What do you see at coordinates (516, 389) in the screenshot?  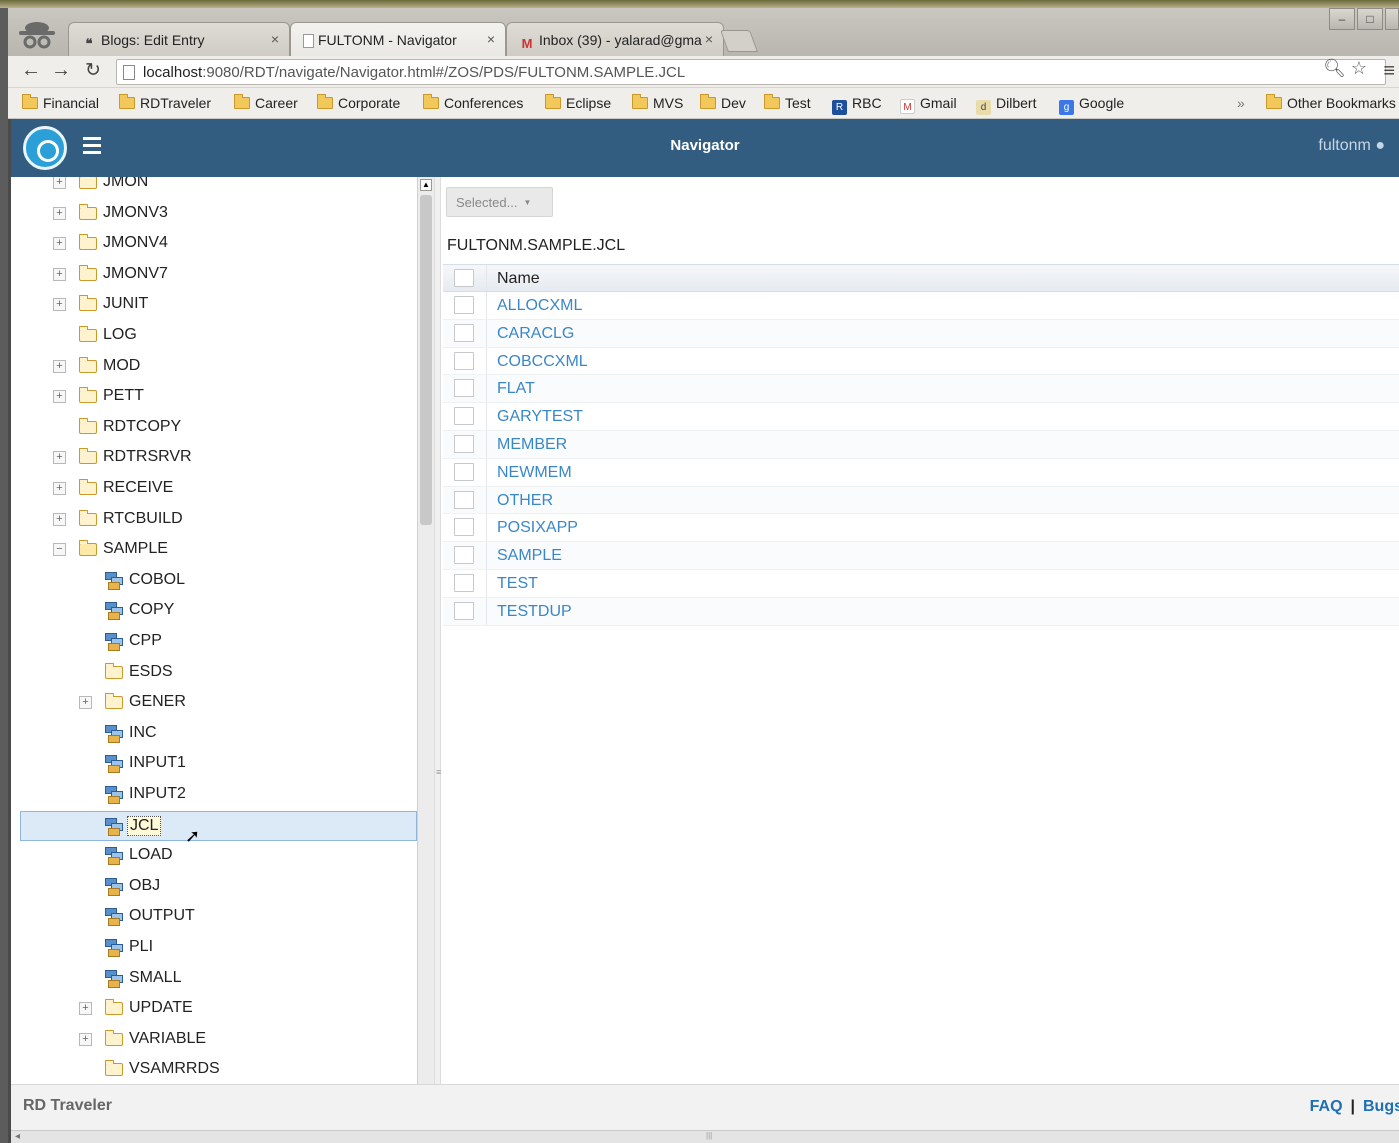 I see `member-link: FLAT` at bounding box center [516, 389].